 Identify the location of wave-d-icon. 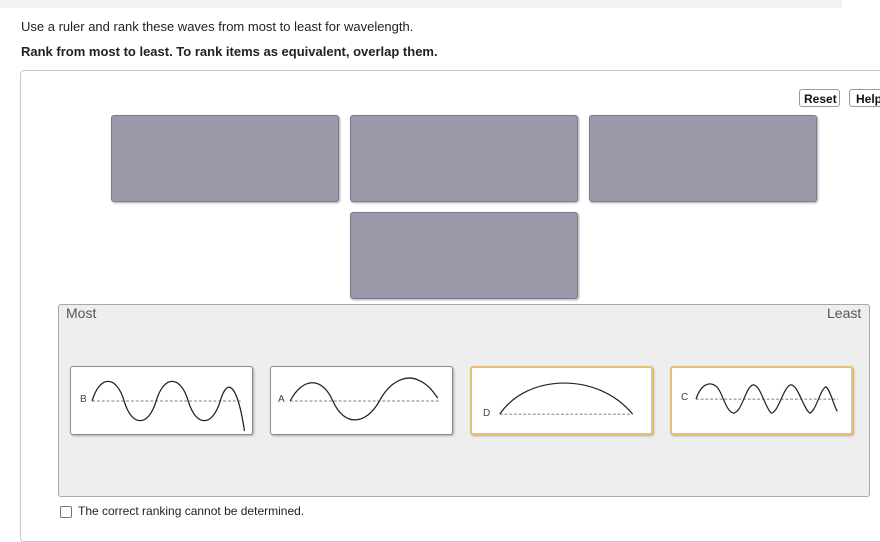
(566, 398).